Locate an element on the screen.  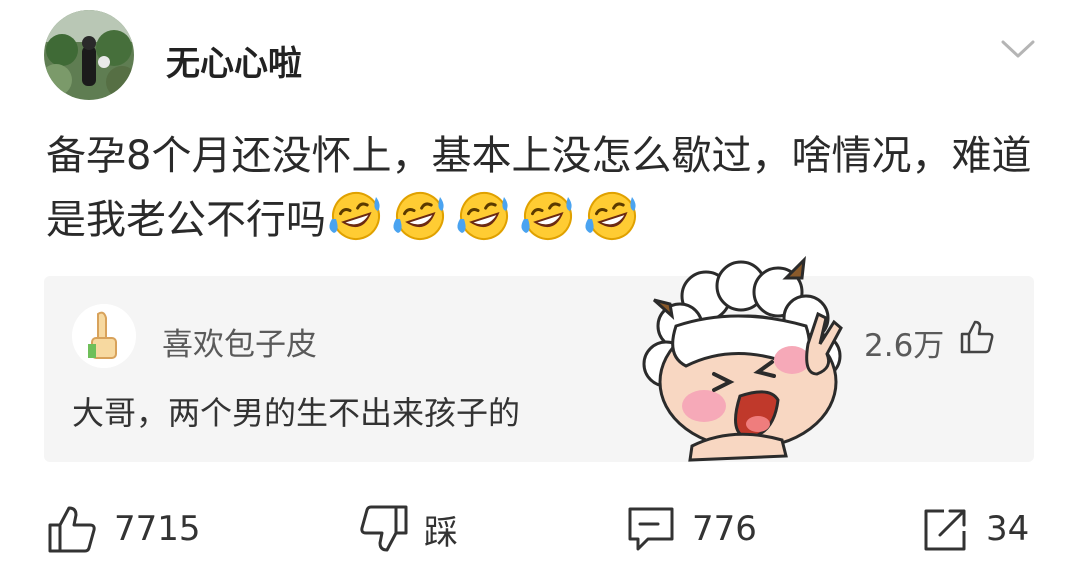
dislike-label: 踩 is located at coordinates (441, 532).